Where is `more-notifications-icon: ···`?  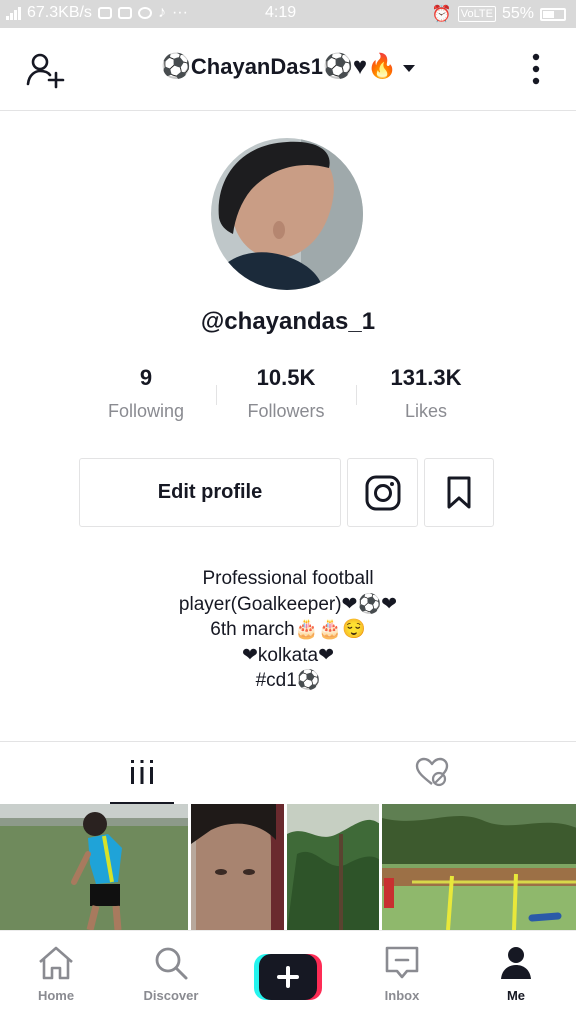 more-notifications-icon: ··· is located at coordinates (179, 12).